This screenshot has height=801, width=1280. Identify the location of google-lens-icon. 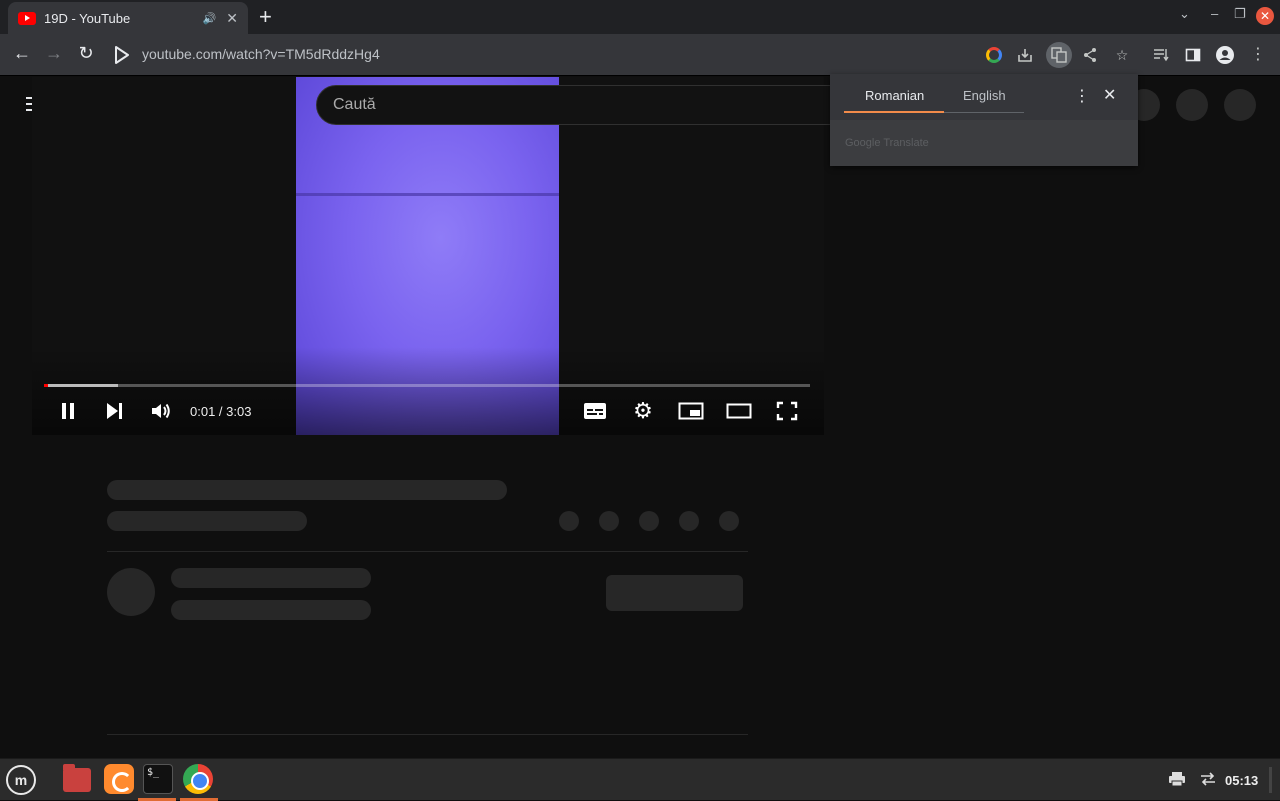
(994, 55).